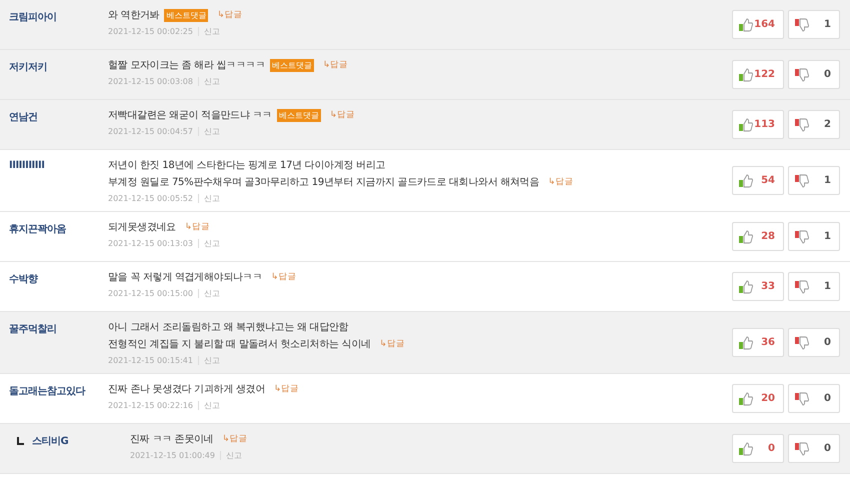  Describe the element at coordinates (32, 329) in the screenshot. I see `comment-author: 꿀주먹찰리` at that location.